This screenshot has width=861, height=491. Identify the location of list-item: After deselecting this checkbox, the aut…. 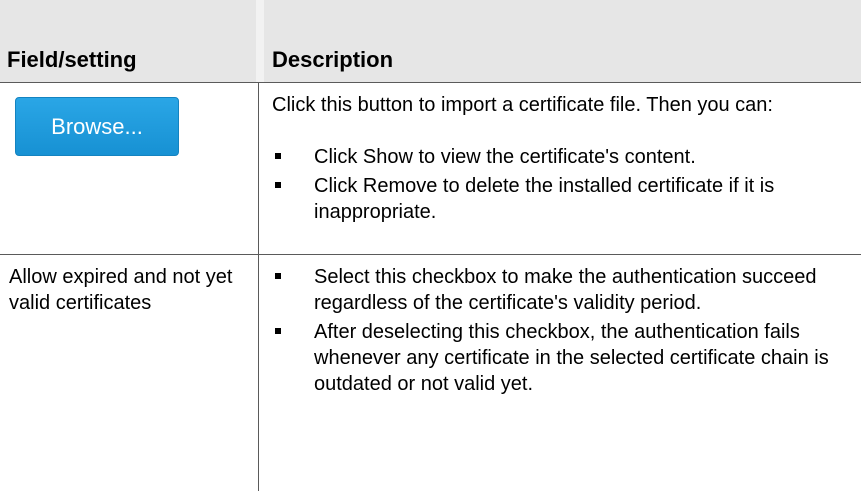
(552, 358).